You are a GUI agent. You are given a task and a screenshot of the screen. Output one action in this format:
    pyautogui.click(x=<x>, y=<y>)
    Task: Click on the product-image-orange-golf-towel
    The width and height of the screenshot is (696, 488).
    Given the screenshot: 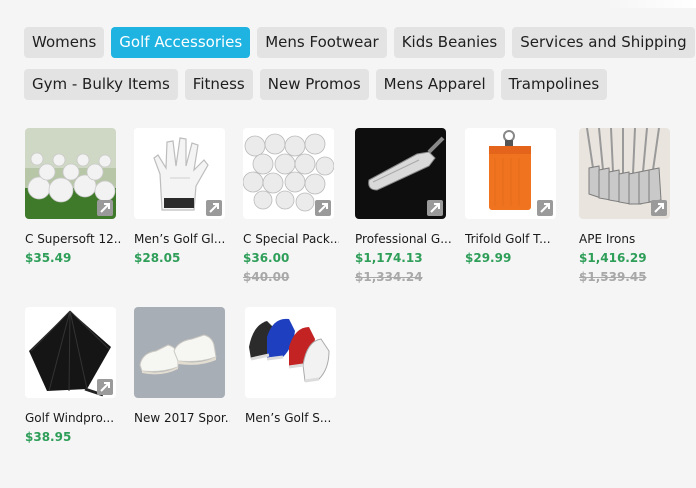 What is the action you would take?
    pyautogui.click(x=510, y=173)
    